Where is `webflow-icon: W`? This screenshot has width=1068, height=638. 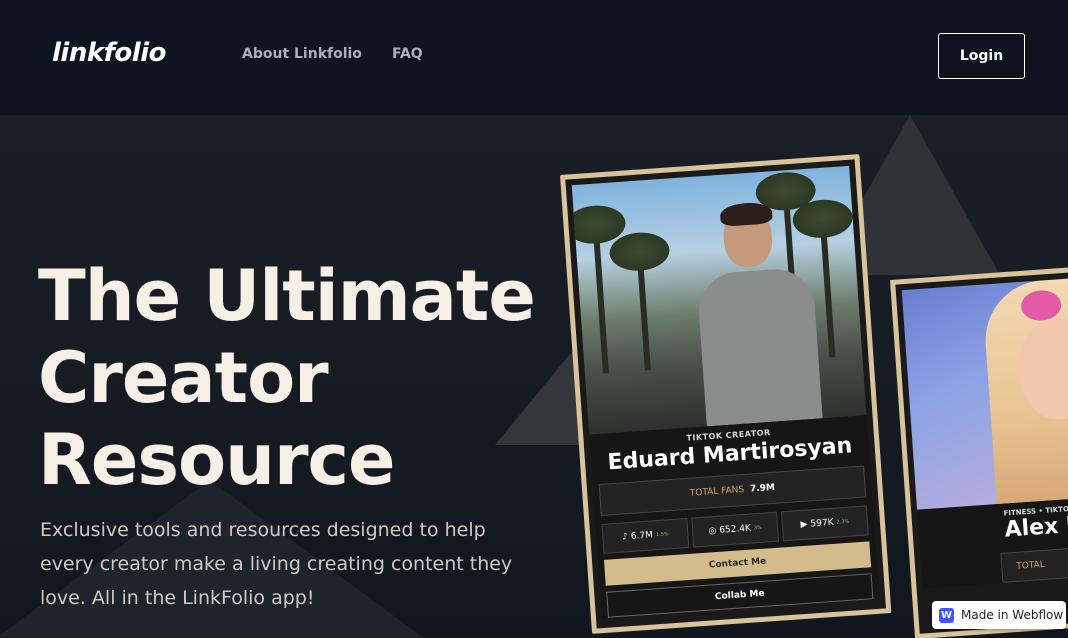
webflow-icon: W is located at coordinates (946, 615).